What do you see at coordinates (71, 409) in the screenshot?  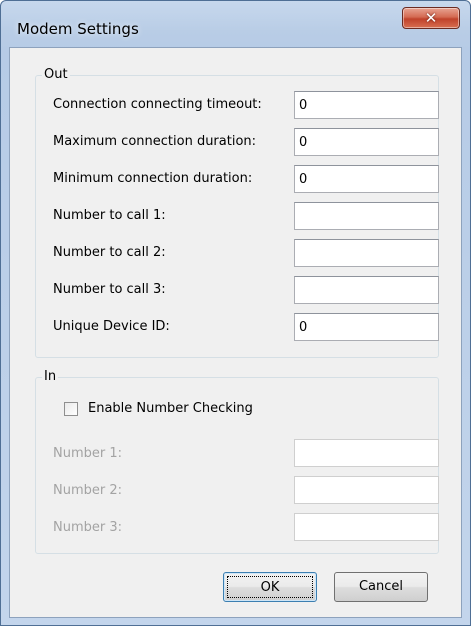 I see `enable-number-checking-checkbox` at bounding box center [71, 409].